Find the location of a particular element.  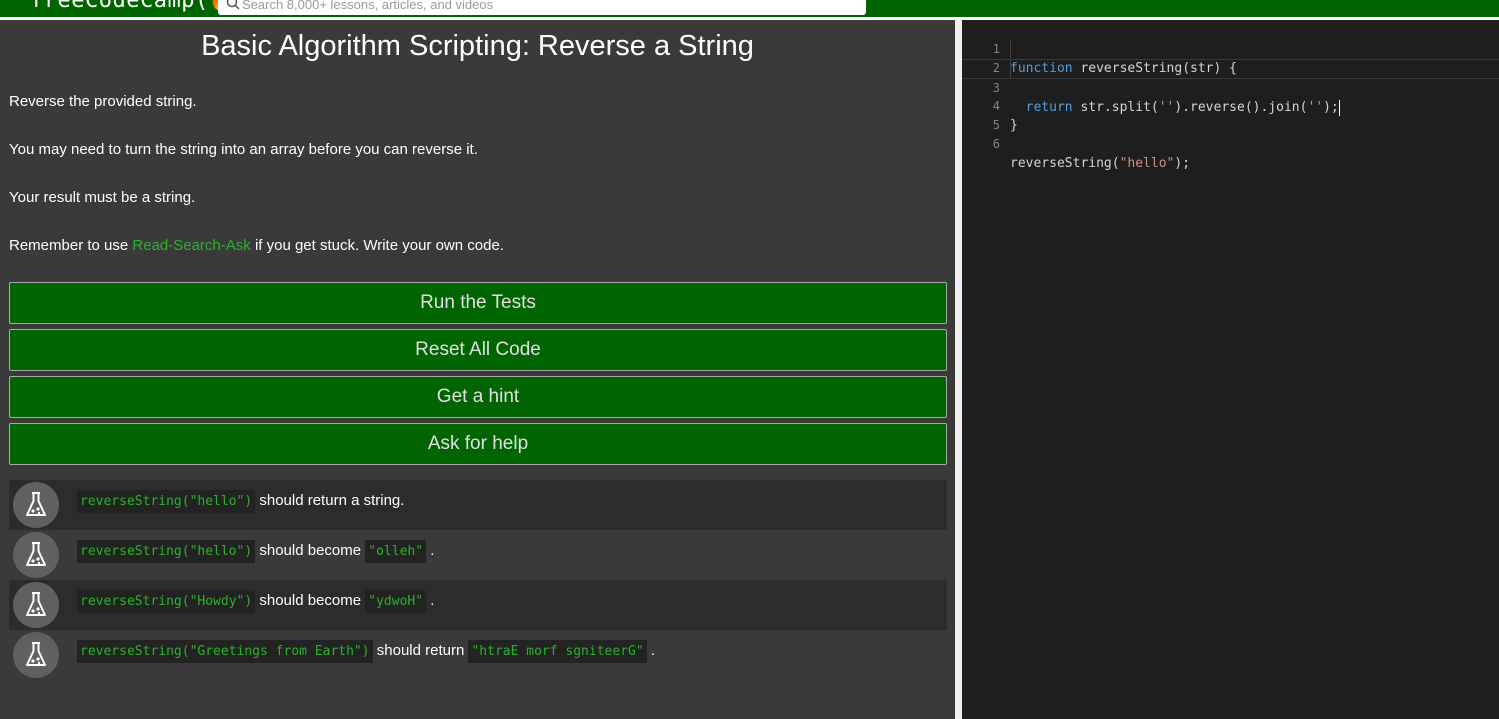

get-hint-button: Get a hint is located at coordinates (478, 397).